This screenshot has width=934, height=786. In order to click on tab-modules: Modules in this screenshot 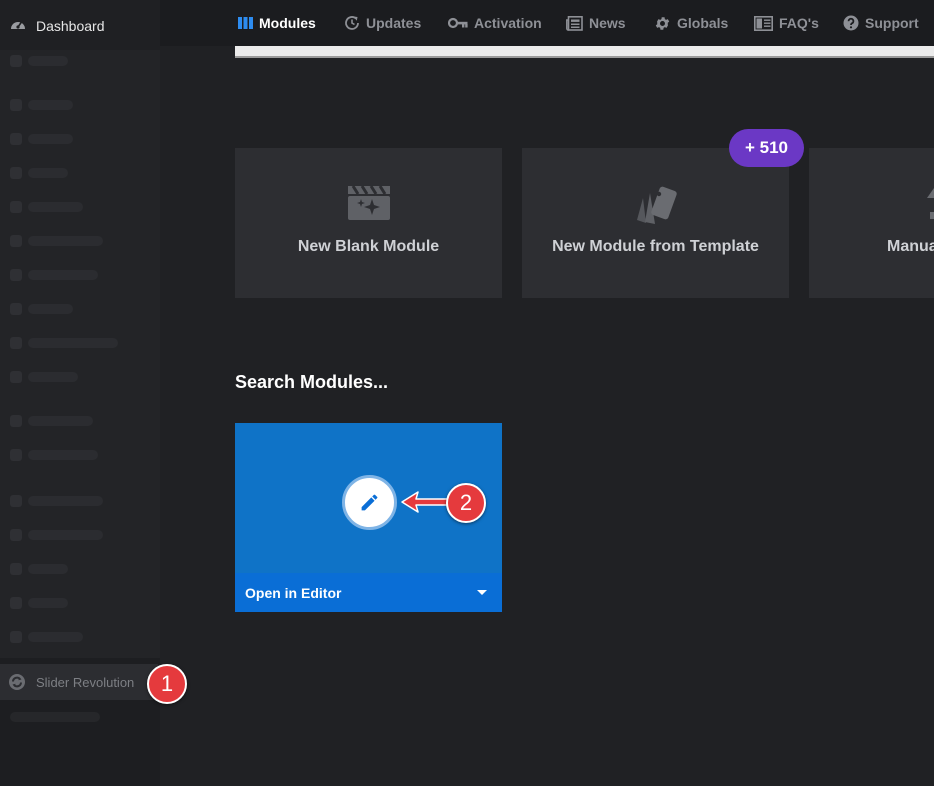, I will do `click(277, 23)`.